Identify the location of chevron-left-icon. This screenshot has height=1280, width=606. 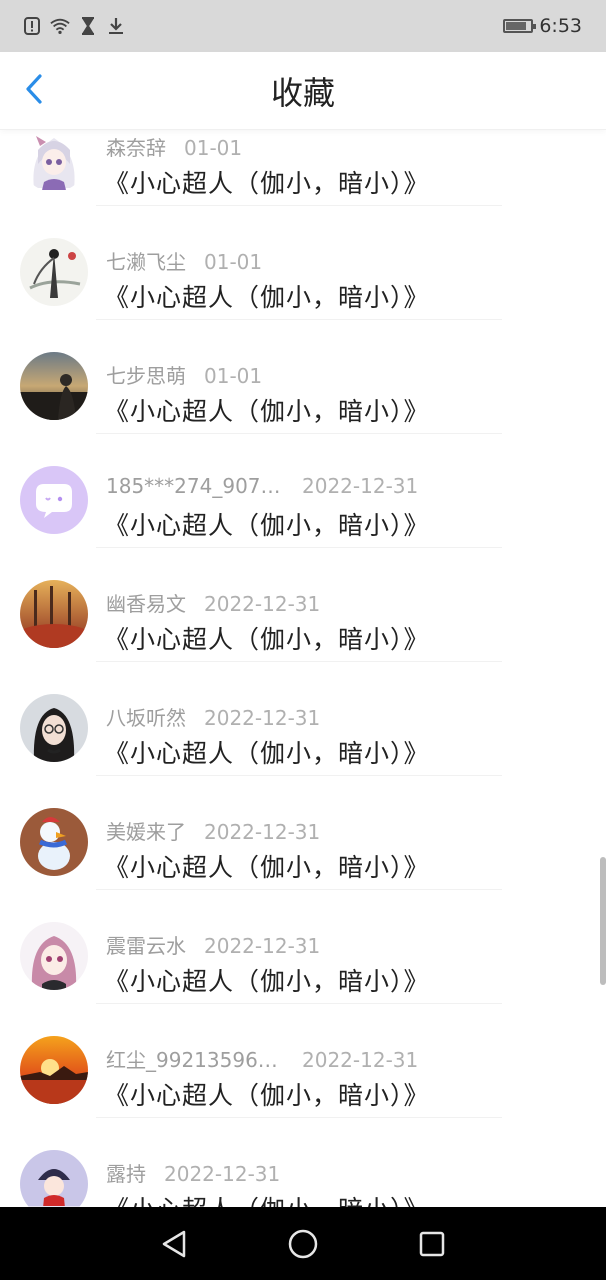
(34, 91).